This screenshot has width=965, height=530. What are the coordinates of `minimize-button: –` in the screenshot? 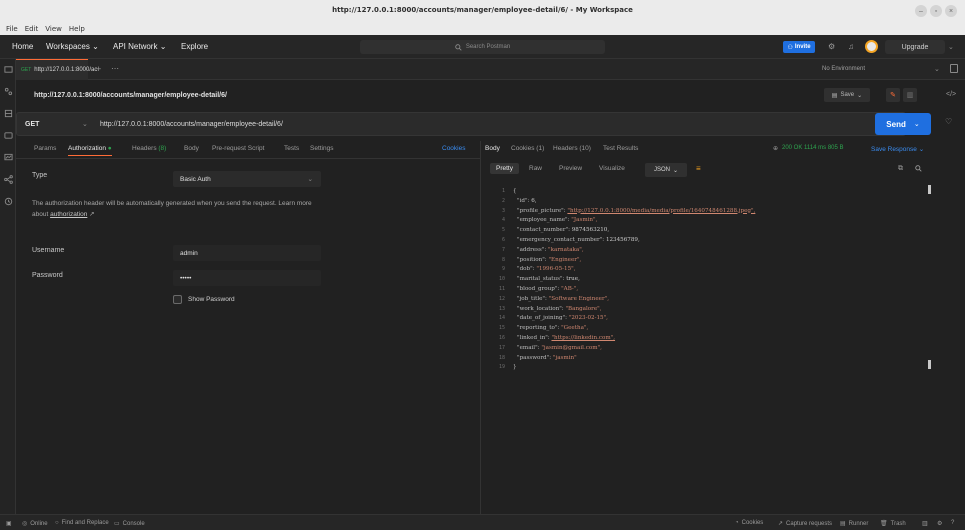 It's located at (921, 11).